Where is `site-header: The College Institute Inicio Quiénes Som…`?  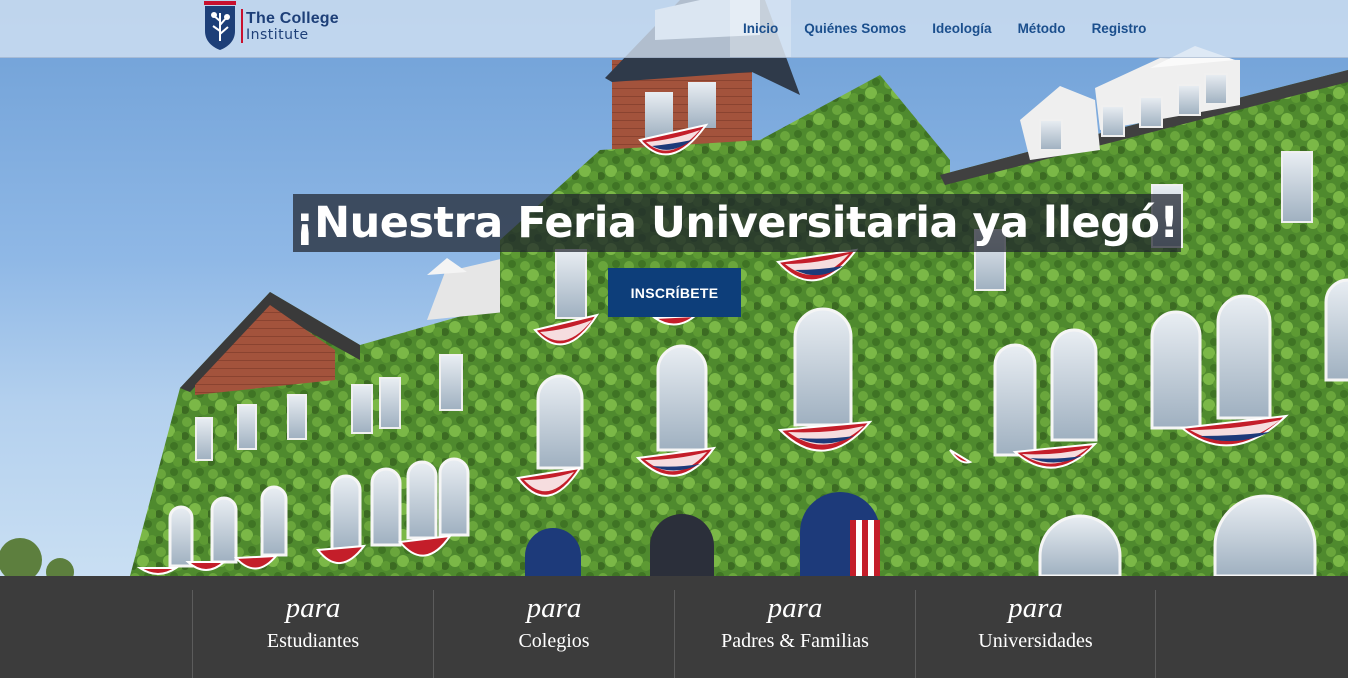 site-header: The College Institute Inicio Quiénes Som… is located at coordinates (674, 29).